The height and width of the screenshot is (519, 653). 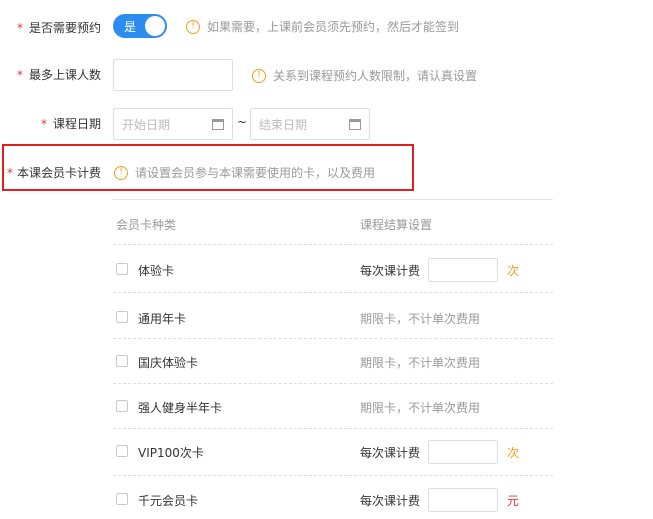 What do you see at coordinates (53, 173) in the screenshot?
I see `card-fee-label: * 本课会员卡计费` at bounding box center [53, 173].